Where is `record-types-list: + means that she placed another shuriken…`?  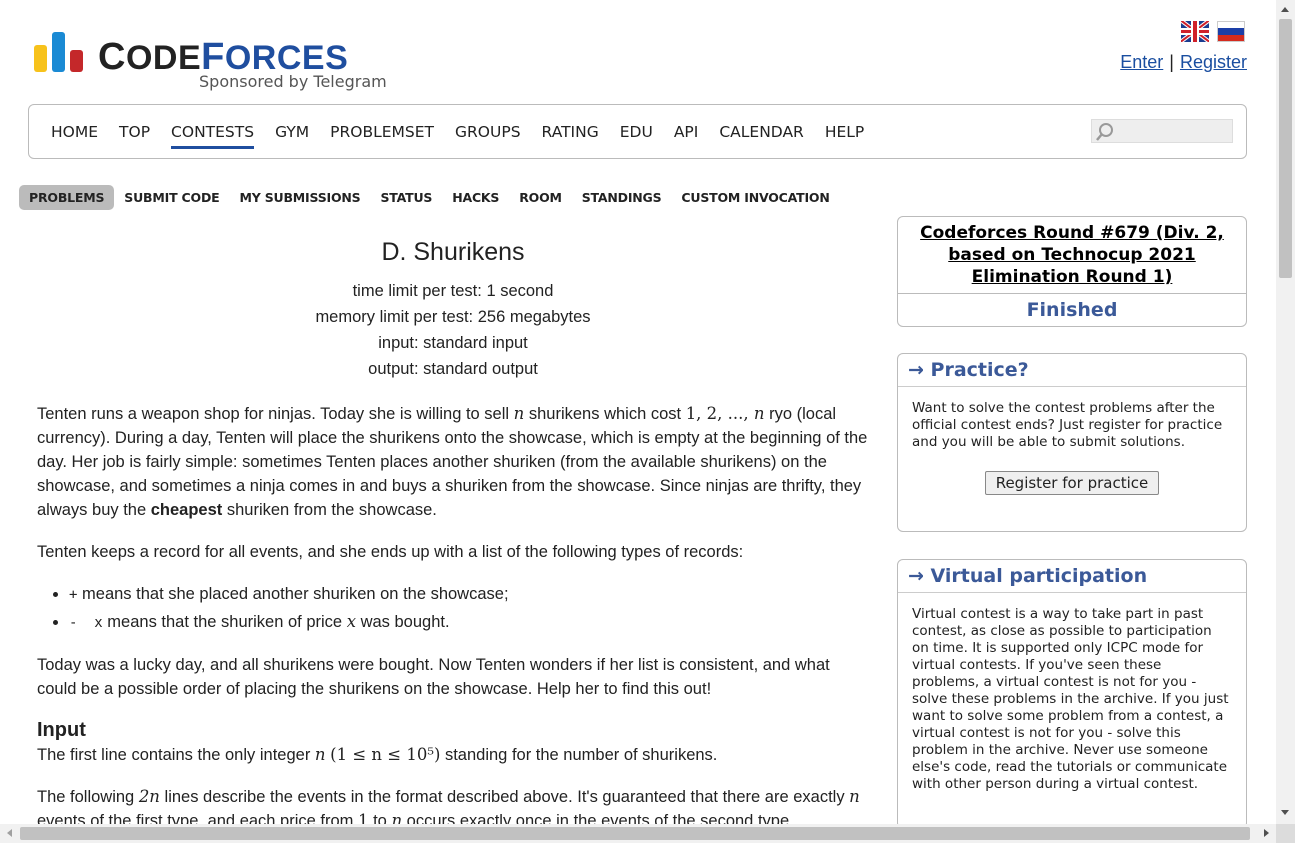 record-types-list: + means that she placed another shuriken… is located at coordinates (453, 608).